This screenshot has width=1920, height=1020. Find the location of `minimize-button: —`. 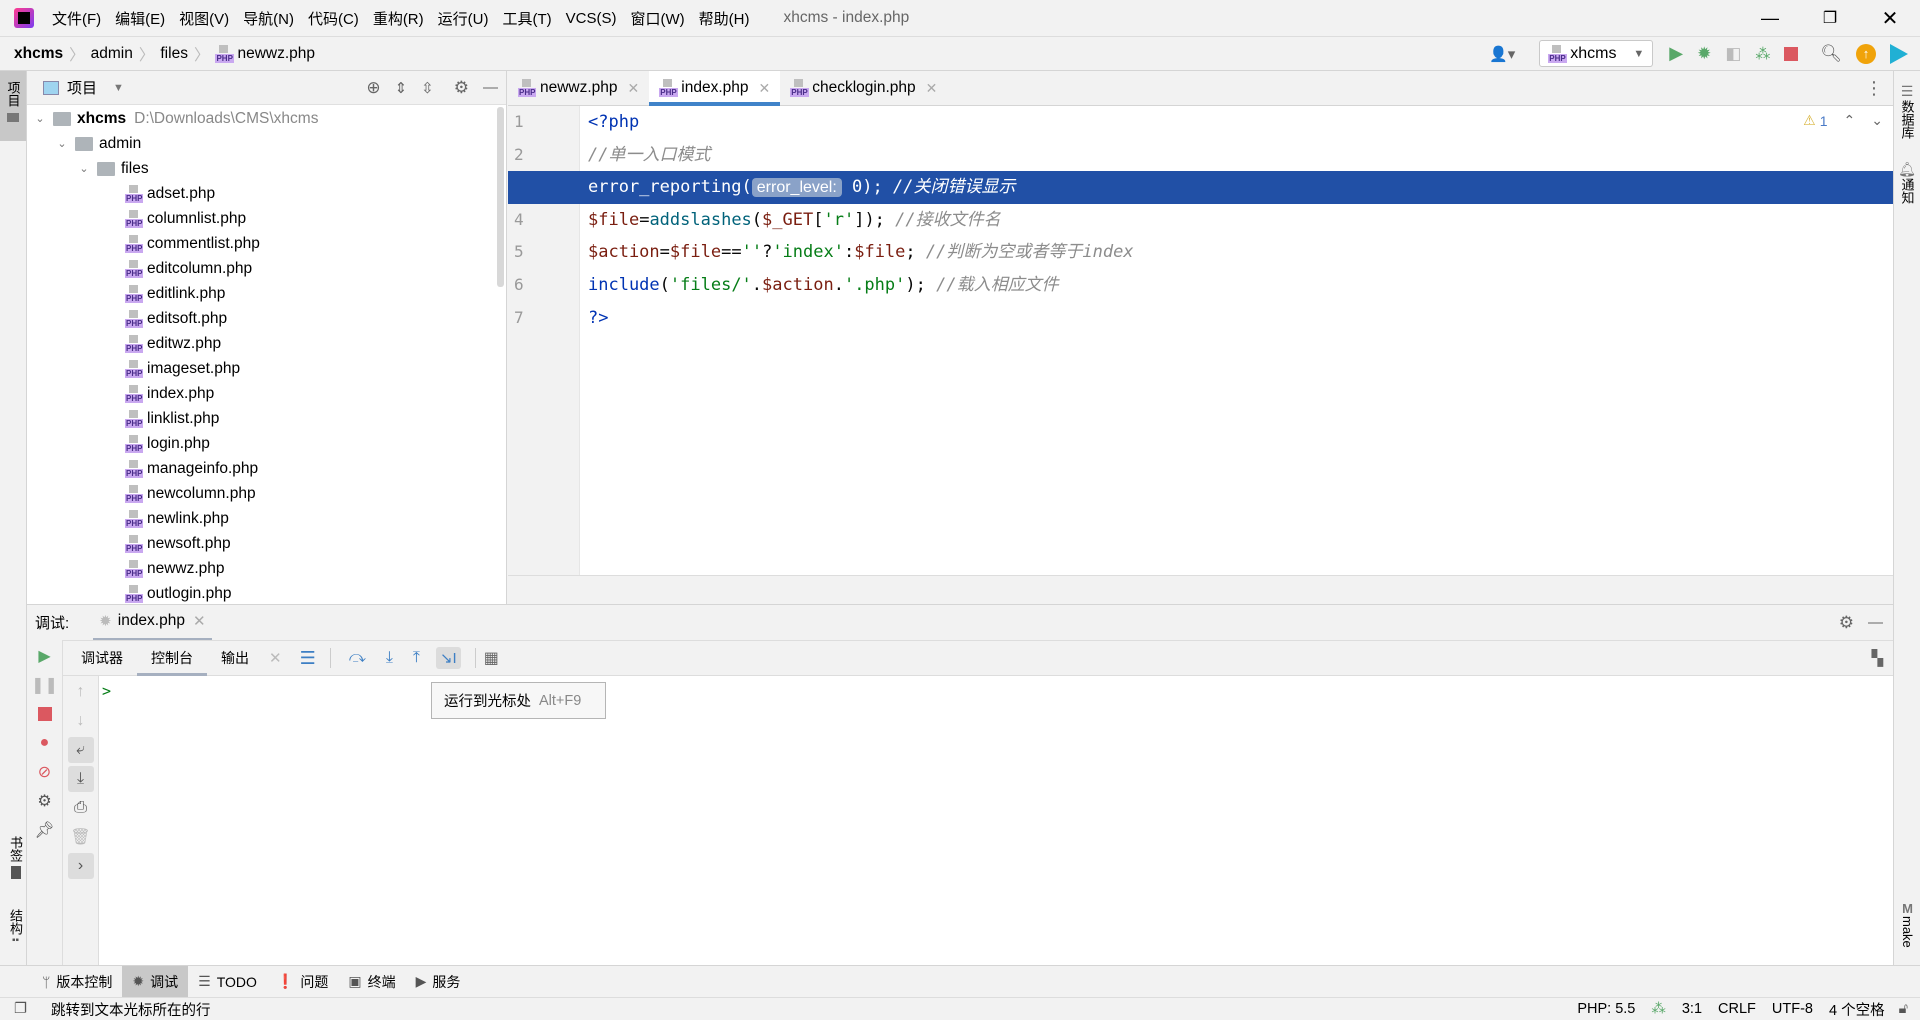

minimize-button: — is located at coordinates (1770, 18).